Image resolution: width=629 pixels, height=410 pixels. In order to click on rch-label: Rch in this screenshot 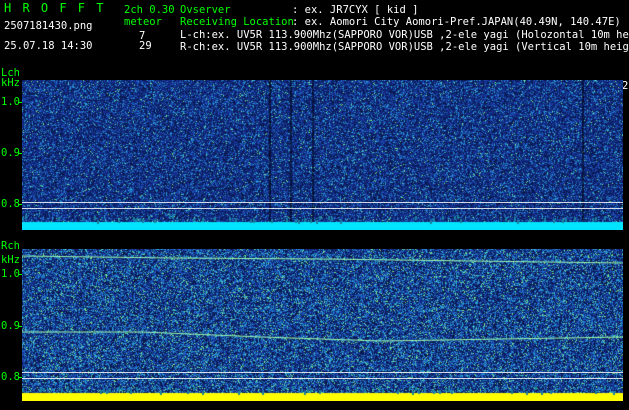, I will do `click(10, 246)`.